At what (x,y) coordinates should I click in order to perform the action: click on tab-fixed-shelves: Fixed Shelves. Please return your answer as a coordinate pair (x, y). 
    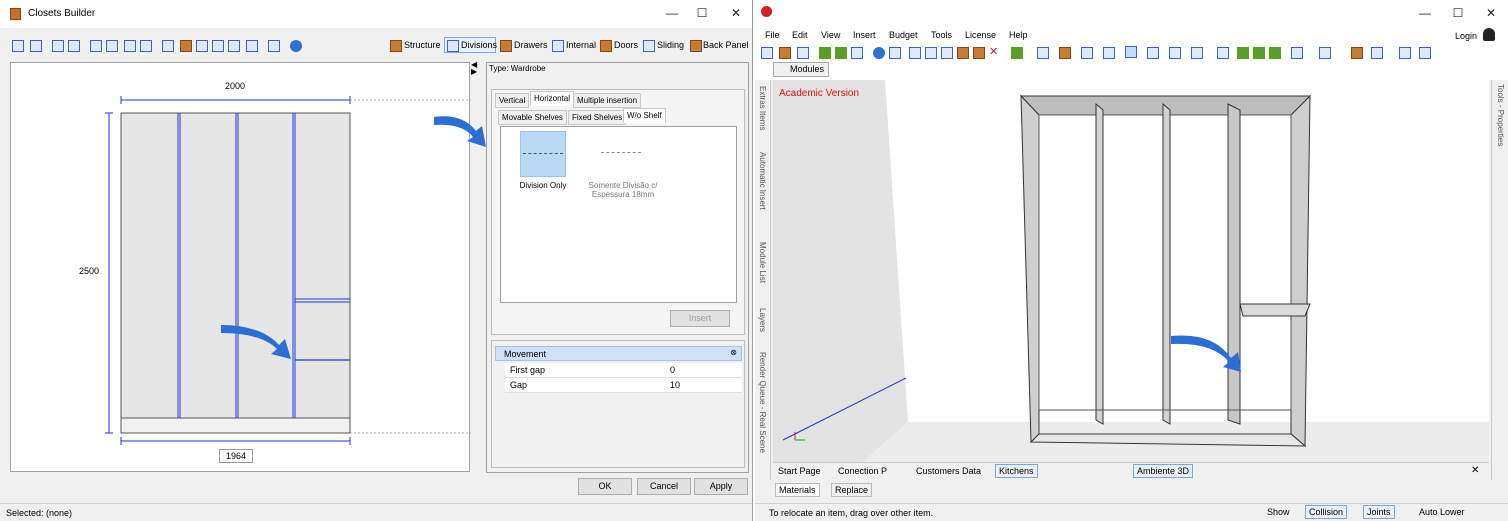
    Looking at the image, I should click on (597, 117).